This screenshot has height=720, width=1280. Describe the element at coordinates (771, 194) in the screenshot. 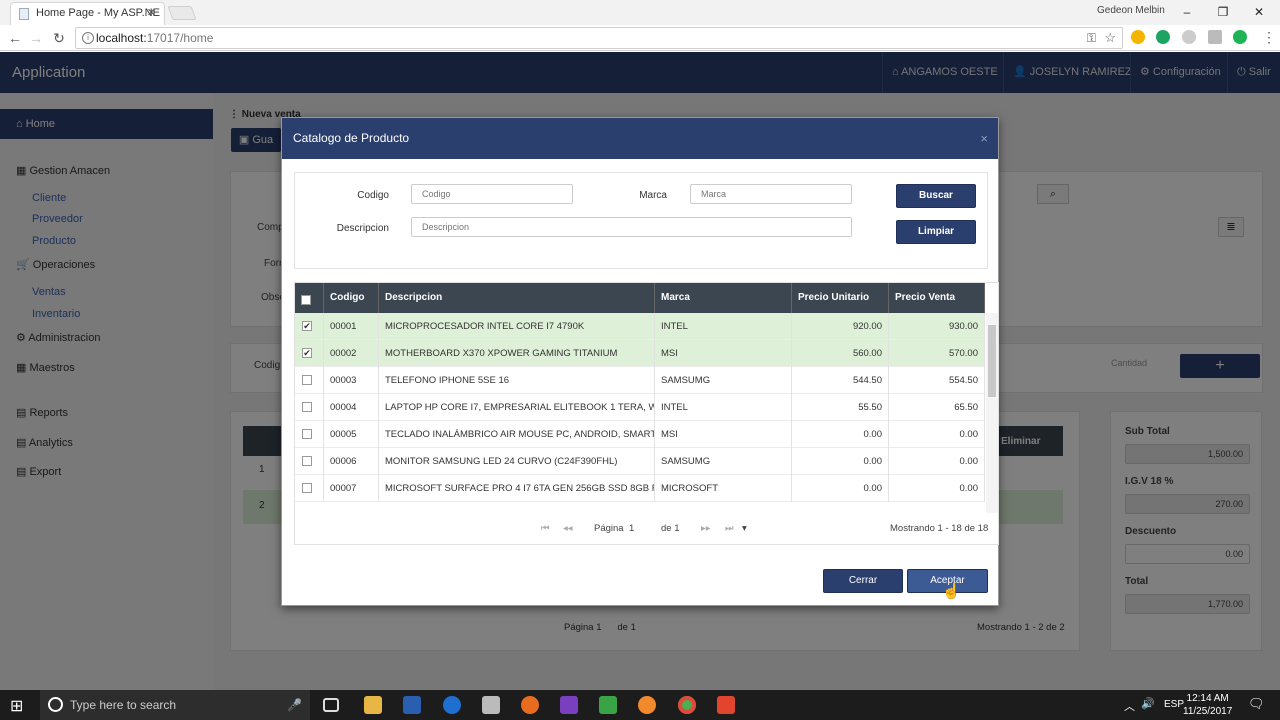

I see `marca-input` at that location.